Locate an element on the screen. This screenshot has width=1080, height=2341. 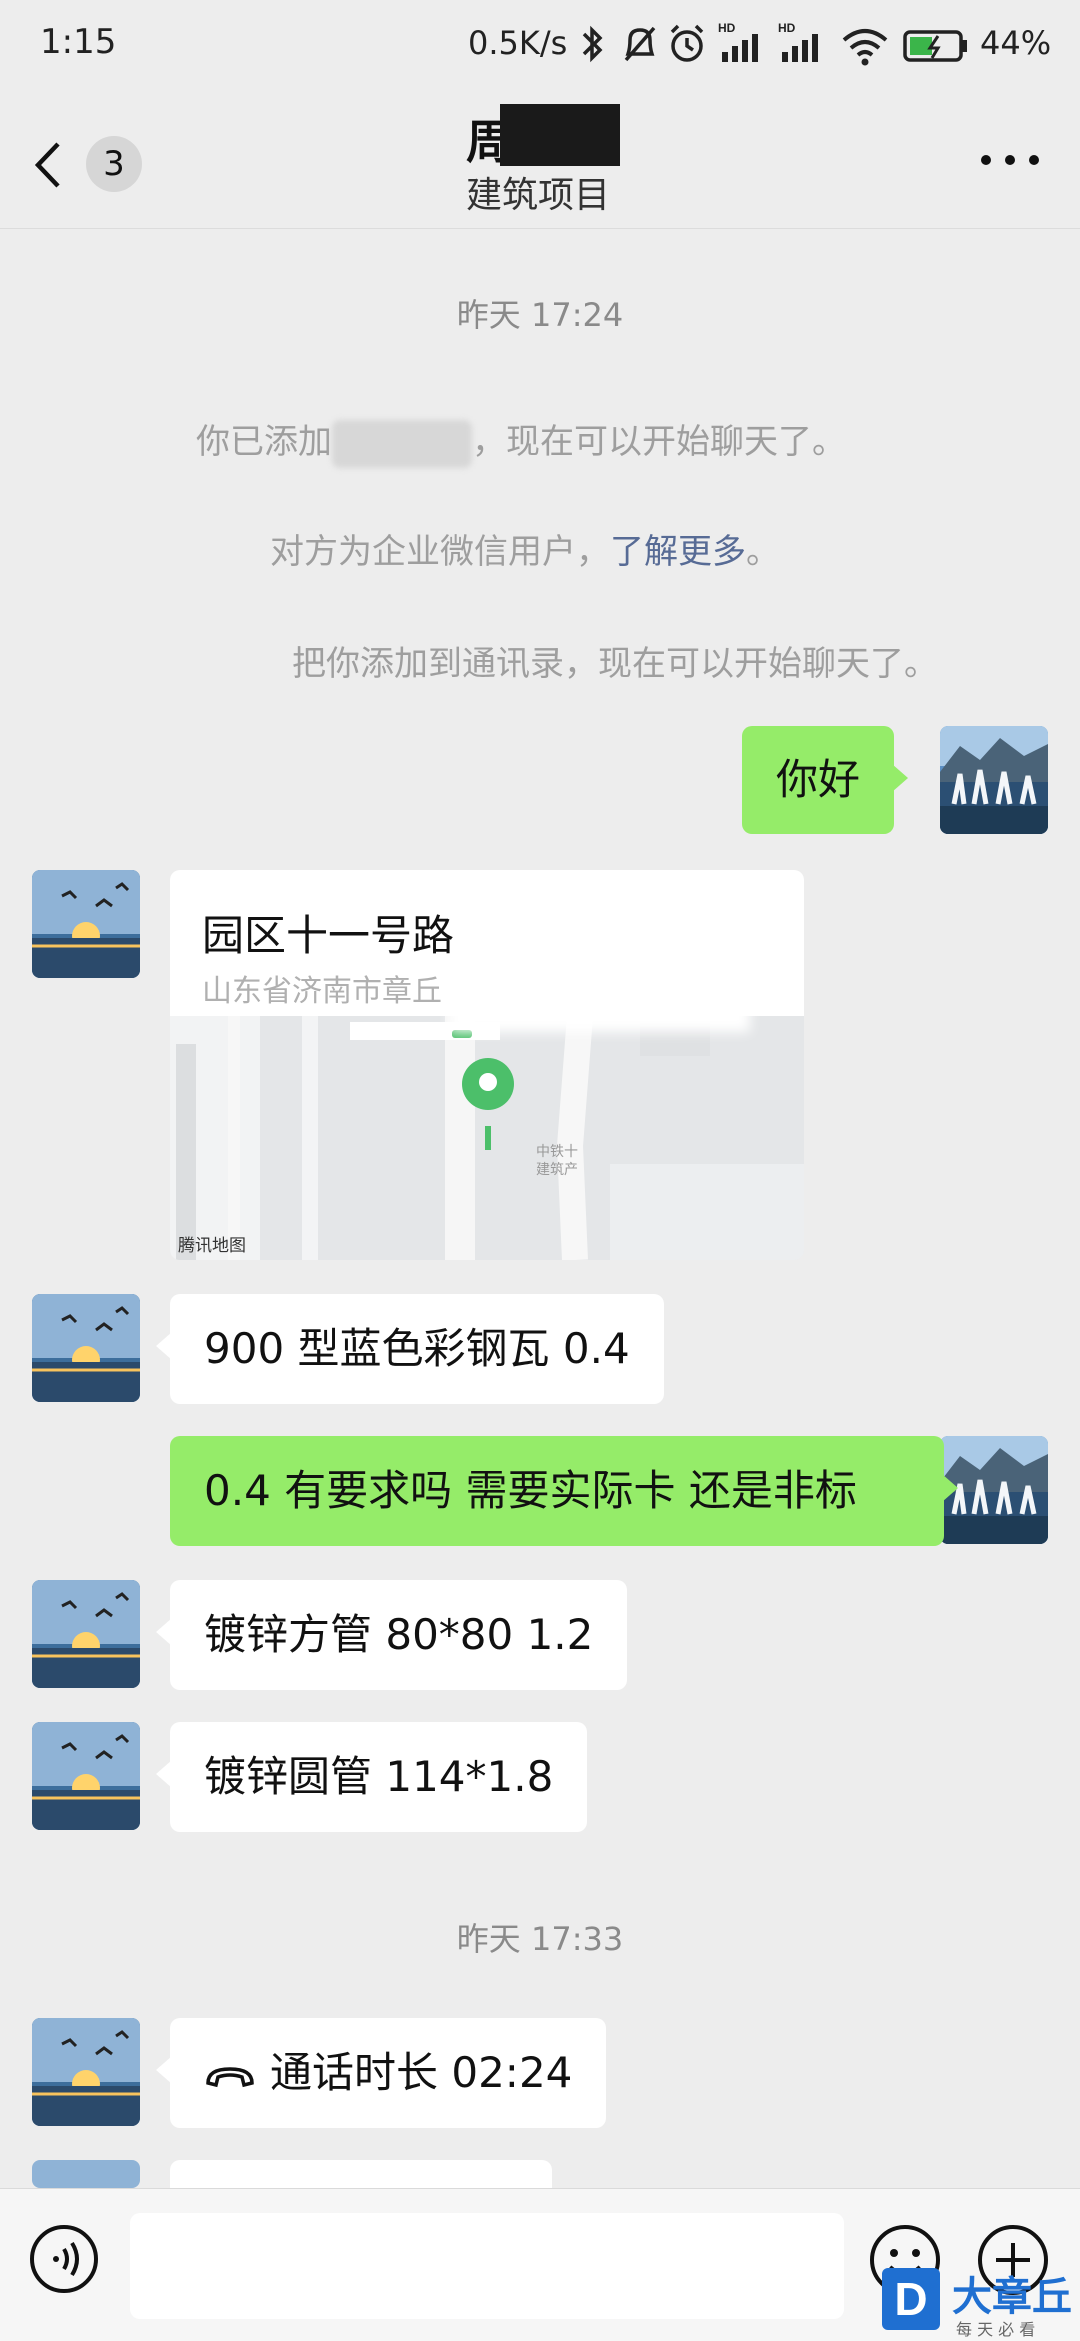
location-map: 中铁十 建筑产 腾讯地图 is located at coordinates (487, 1138).